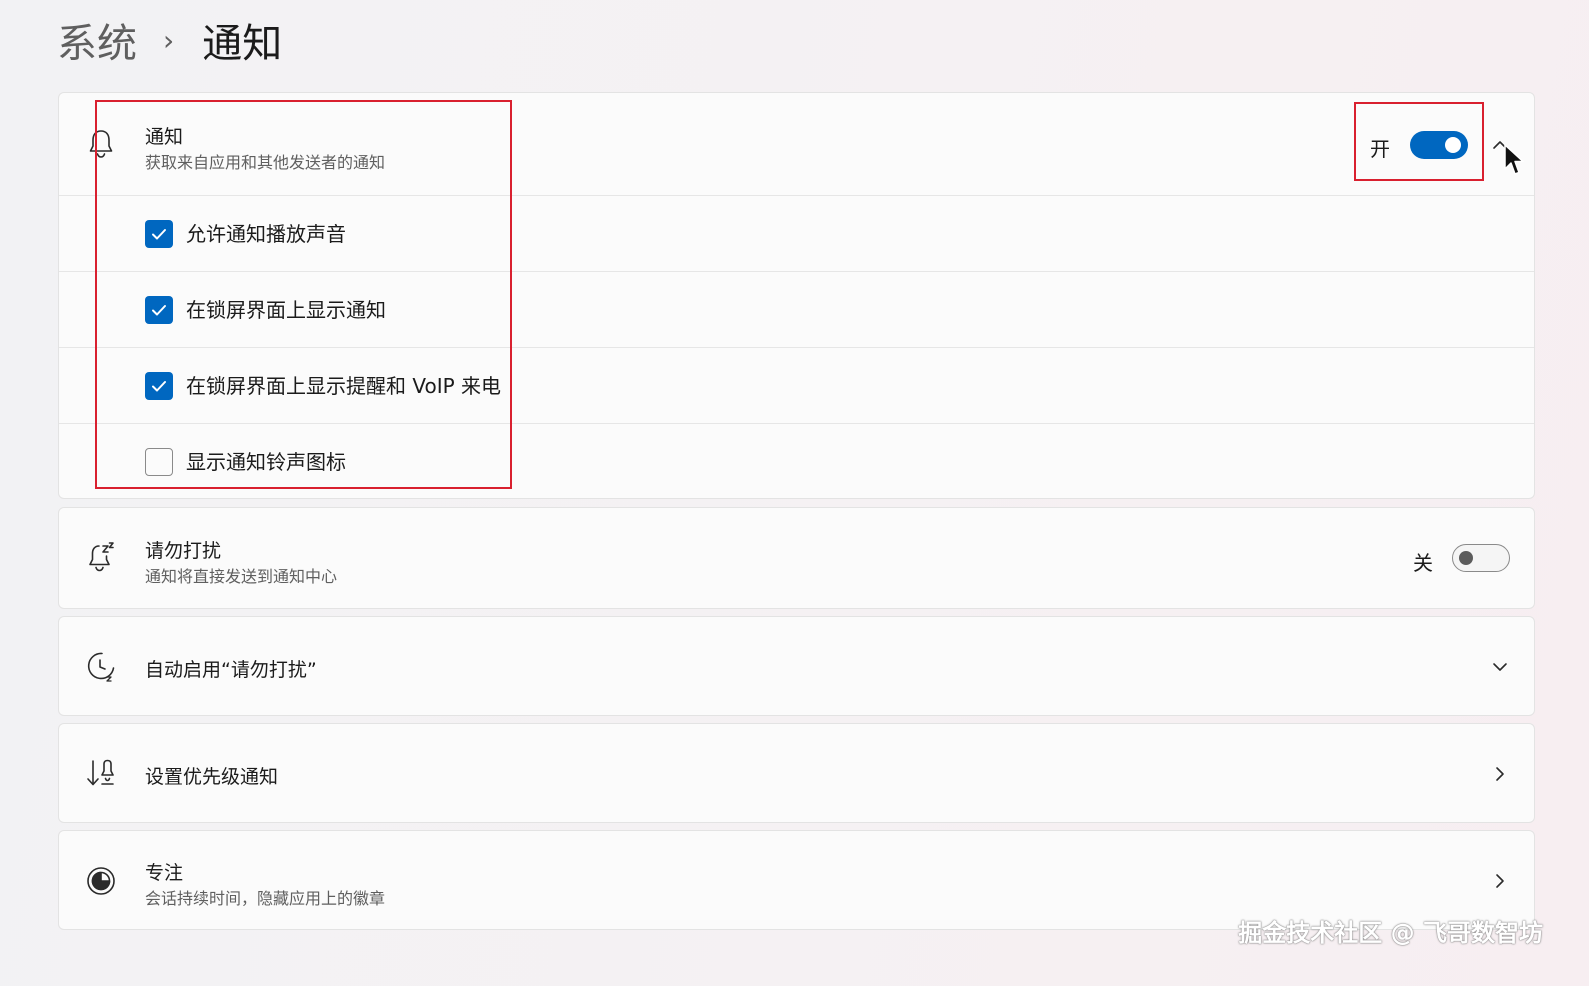 This screenshot has width=1589, height=986. Describe the element at coordinates (101, 773) in the screenshot. I see `priority-sort-icon` at that location.